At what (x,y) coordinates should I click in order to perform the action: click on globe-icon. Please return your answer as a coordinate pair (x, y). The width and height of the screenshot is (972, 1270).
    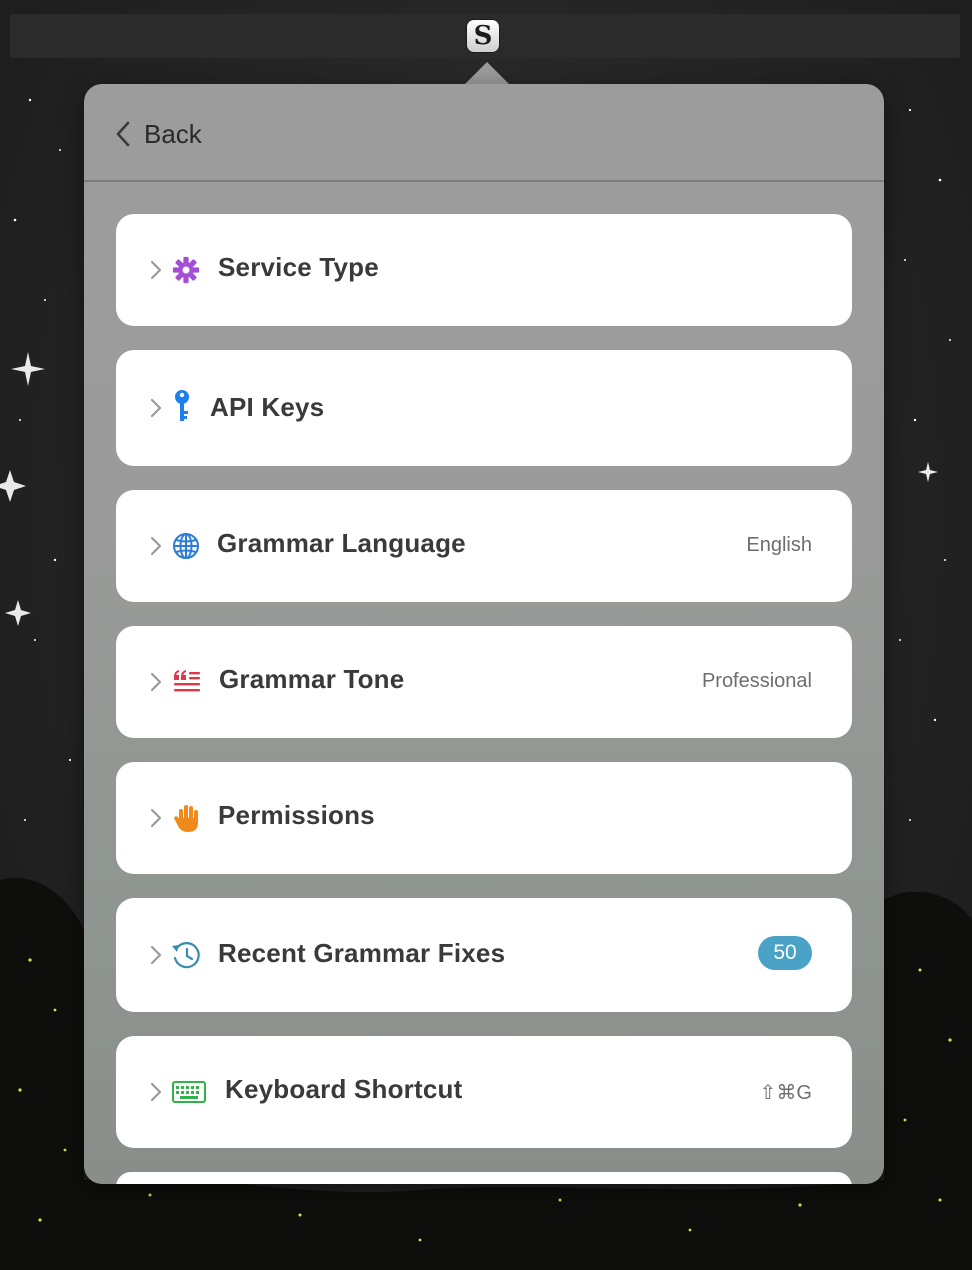
    Looking at the image, I should click on (186, 546).